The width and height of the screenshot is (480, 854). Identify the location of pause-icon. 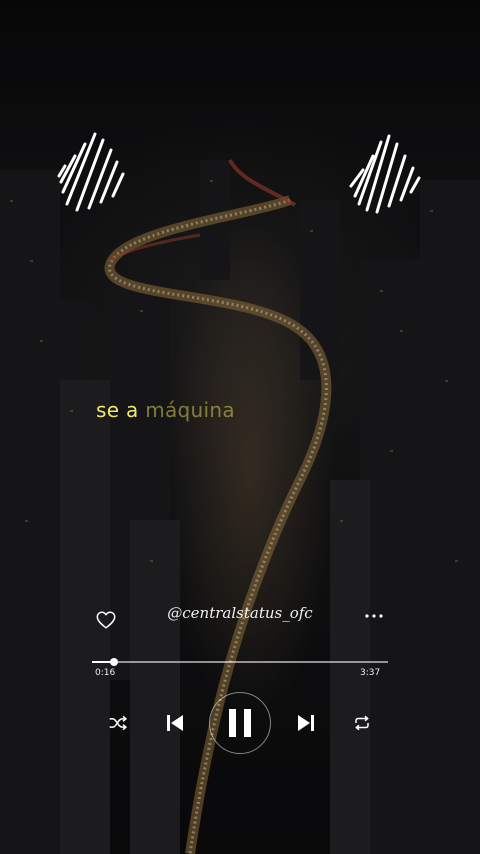
(240, 723).